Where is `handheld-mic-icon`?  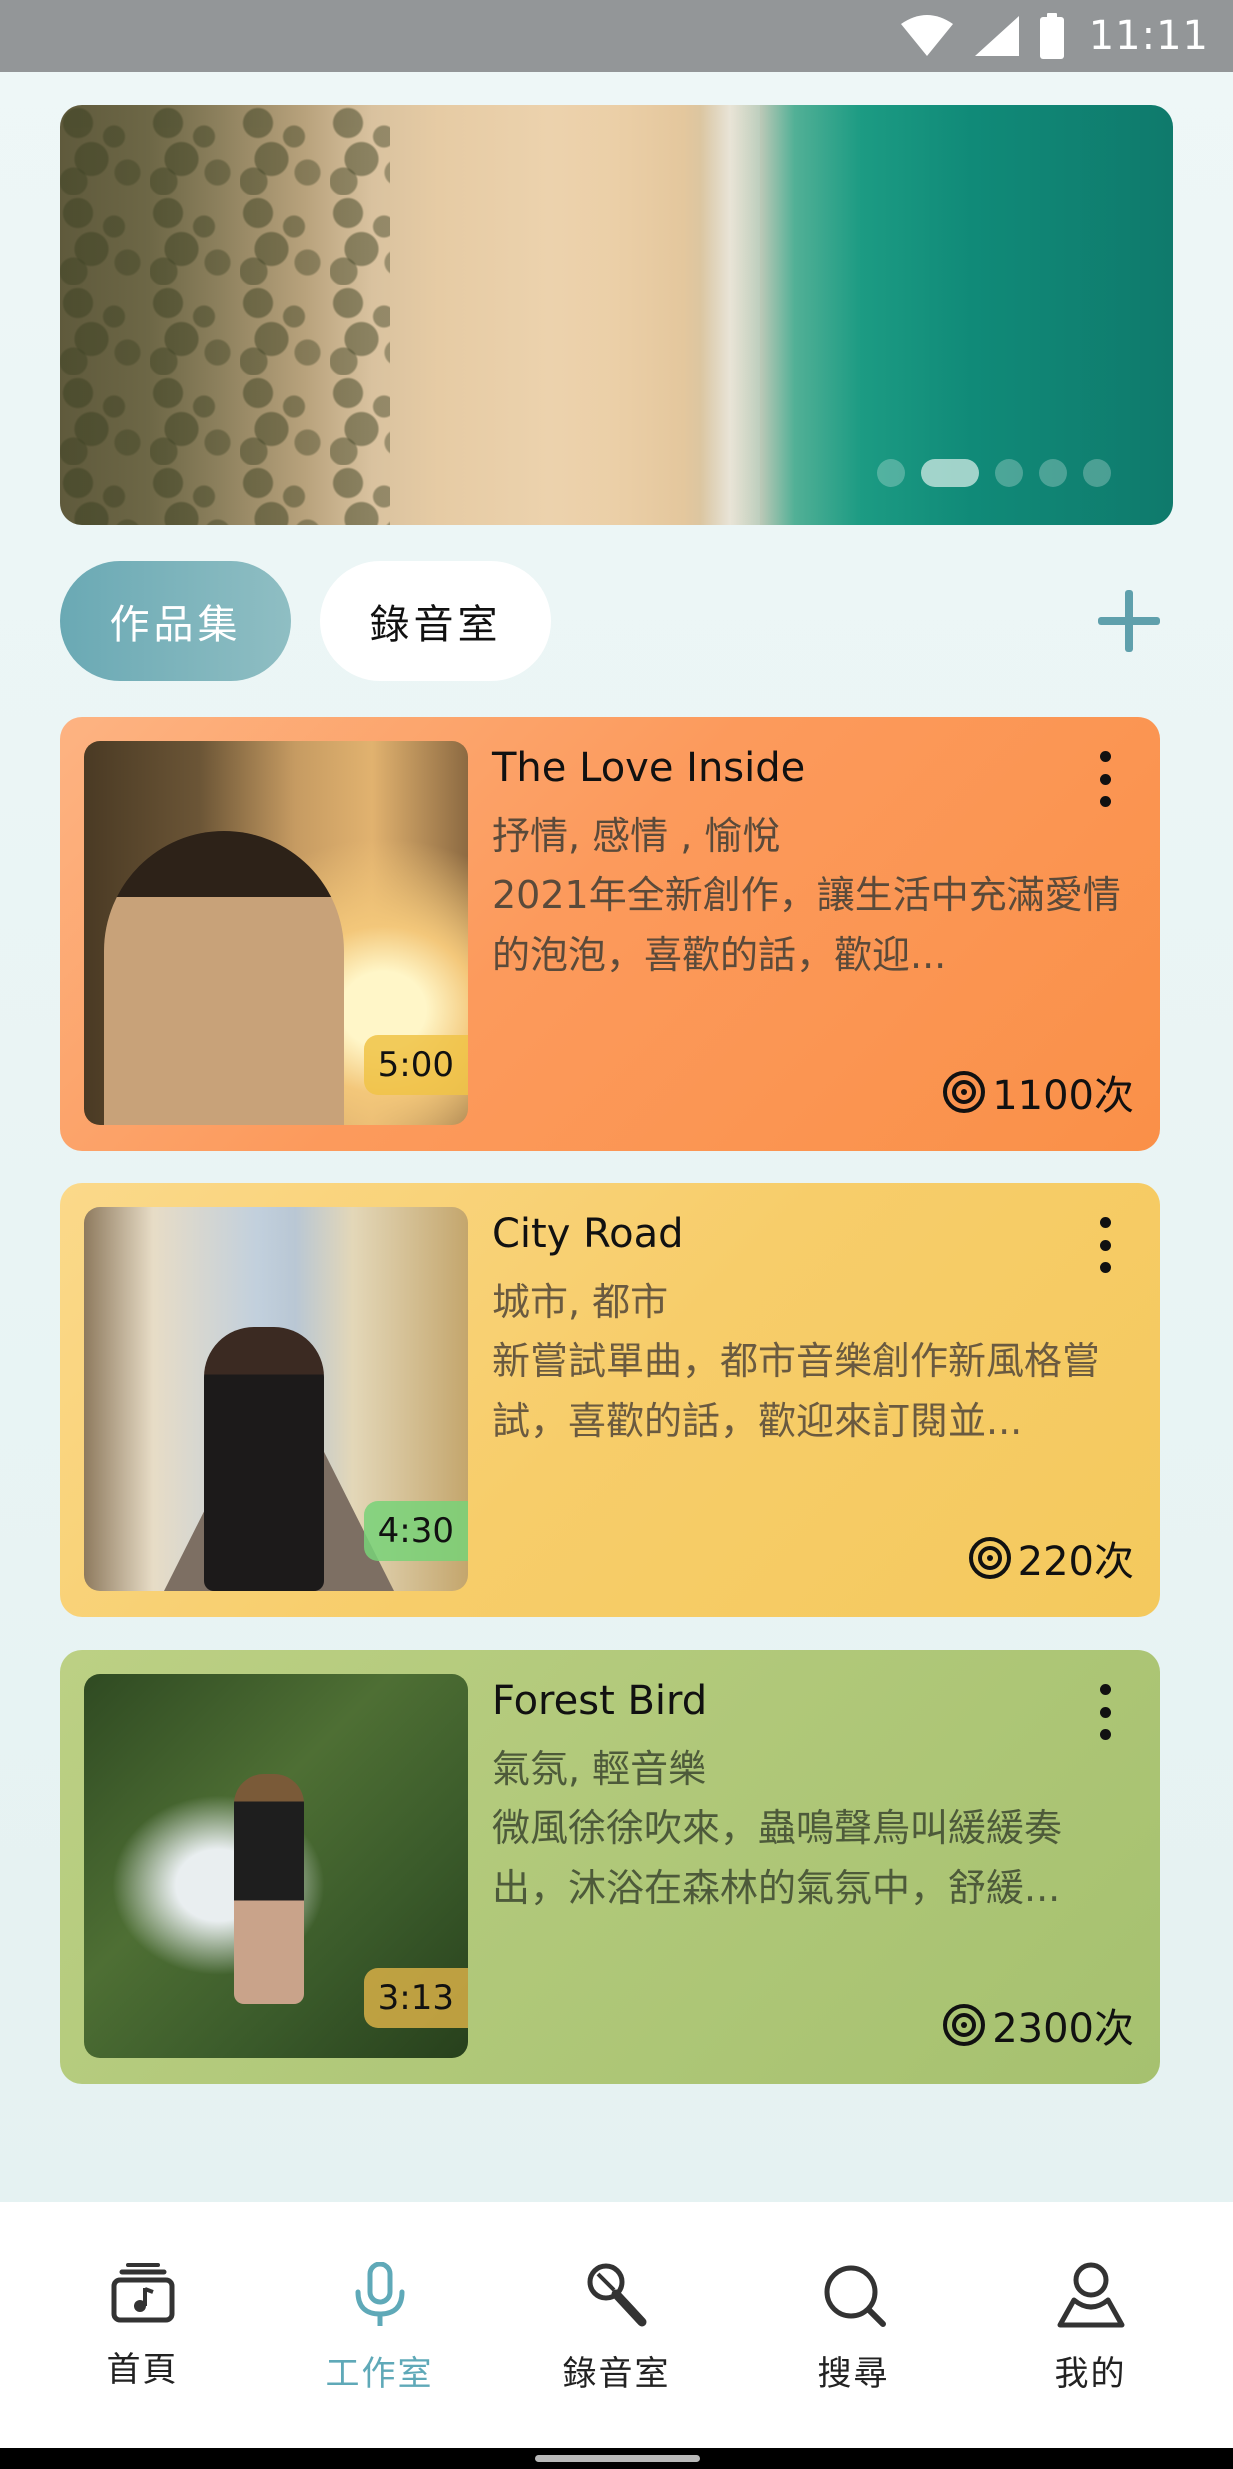
handheld-mic-icon is located at coordinates (616, 2295).